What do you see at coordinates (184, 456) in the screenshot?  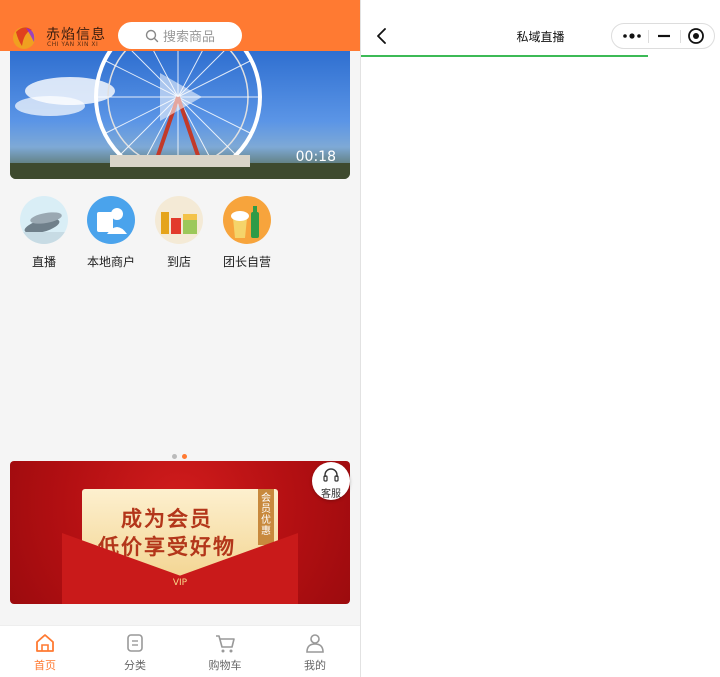 I see `carousel-dot-active` at bounding box center [184, 456].